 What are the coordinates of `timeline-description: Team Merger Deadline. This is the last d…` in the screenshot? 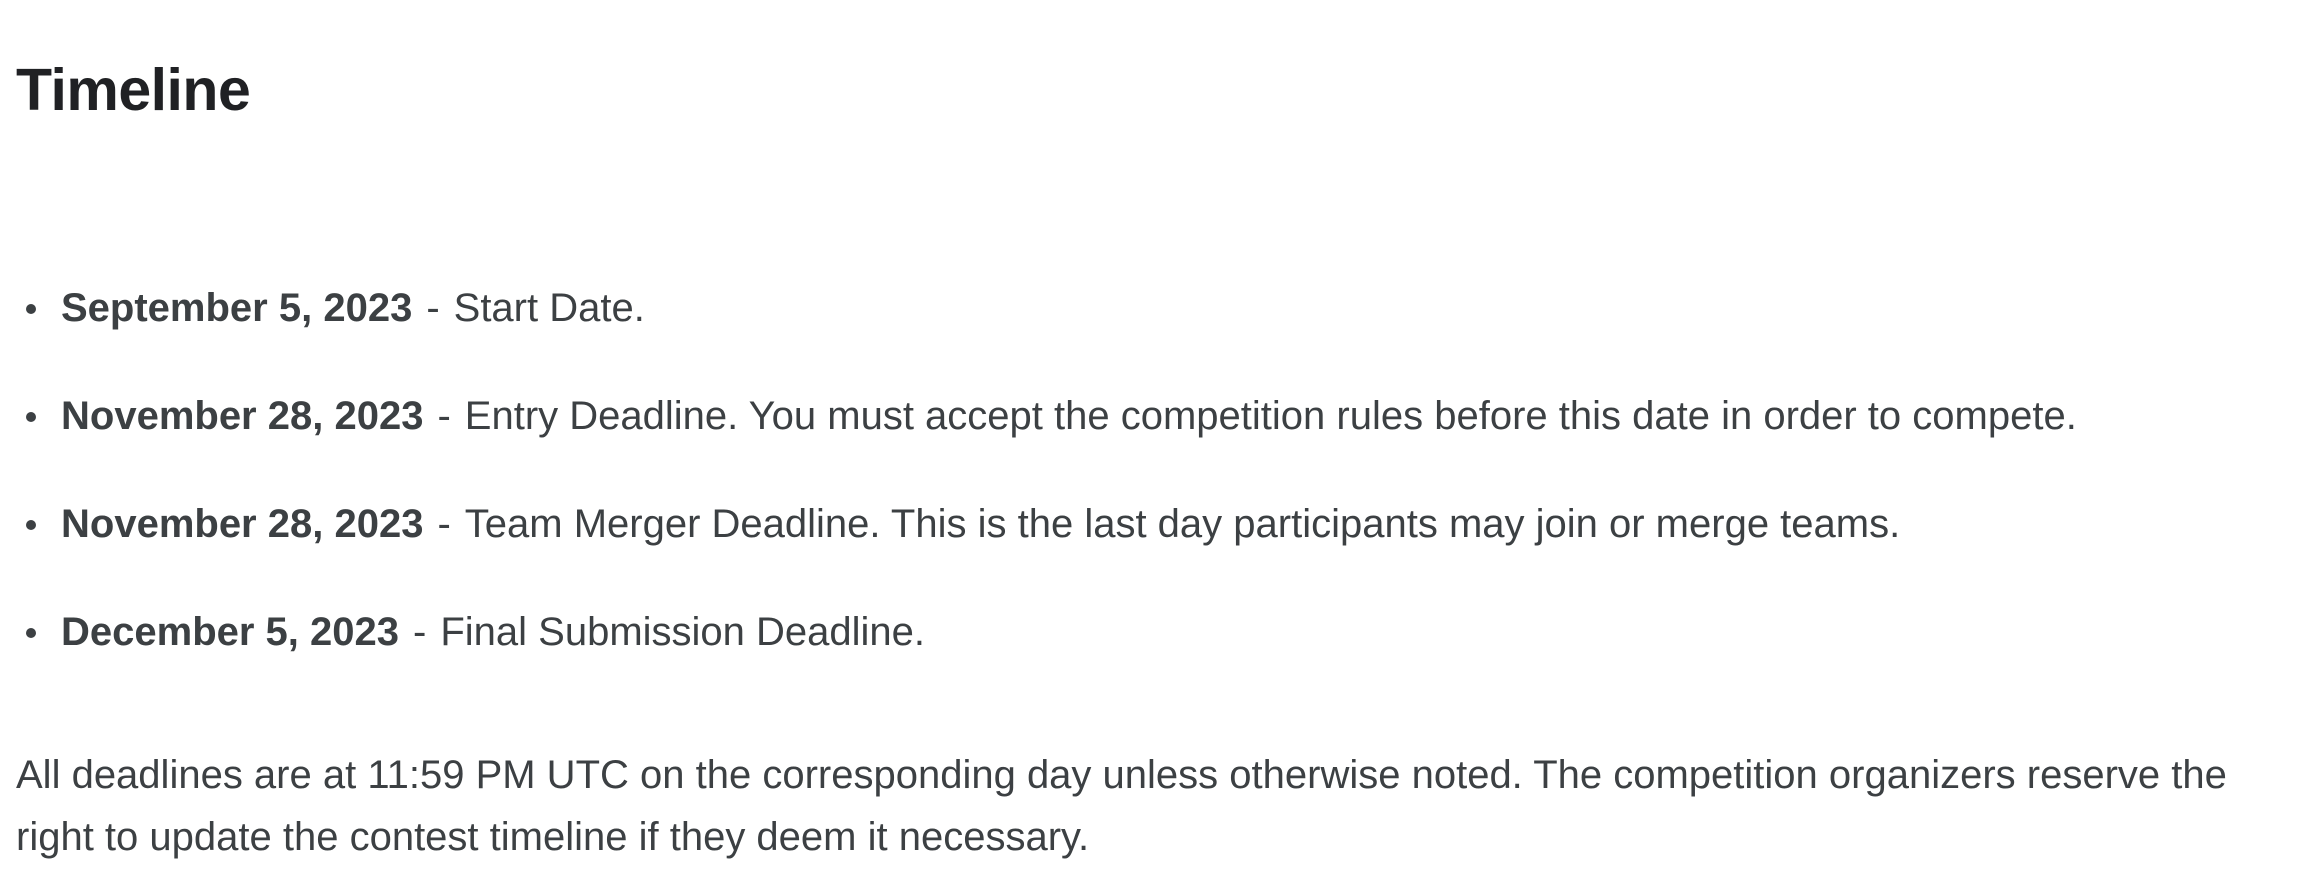 It's located at (1182, 524).